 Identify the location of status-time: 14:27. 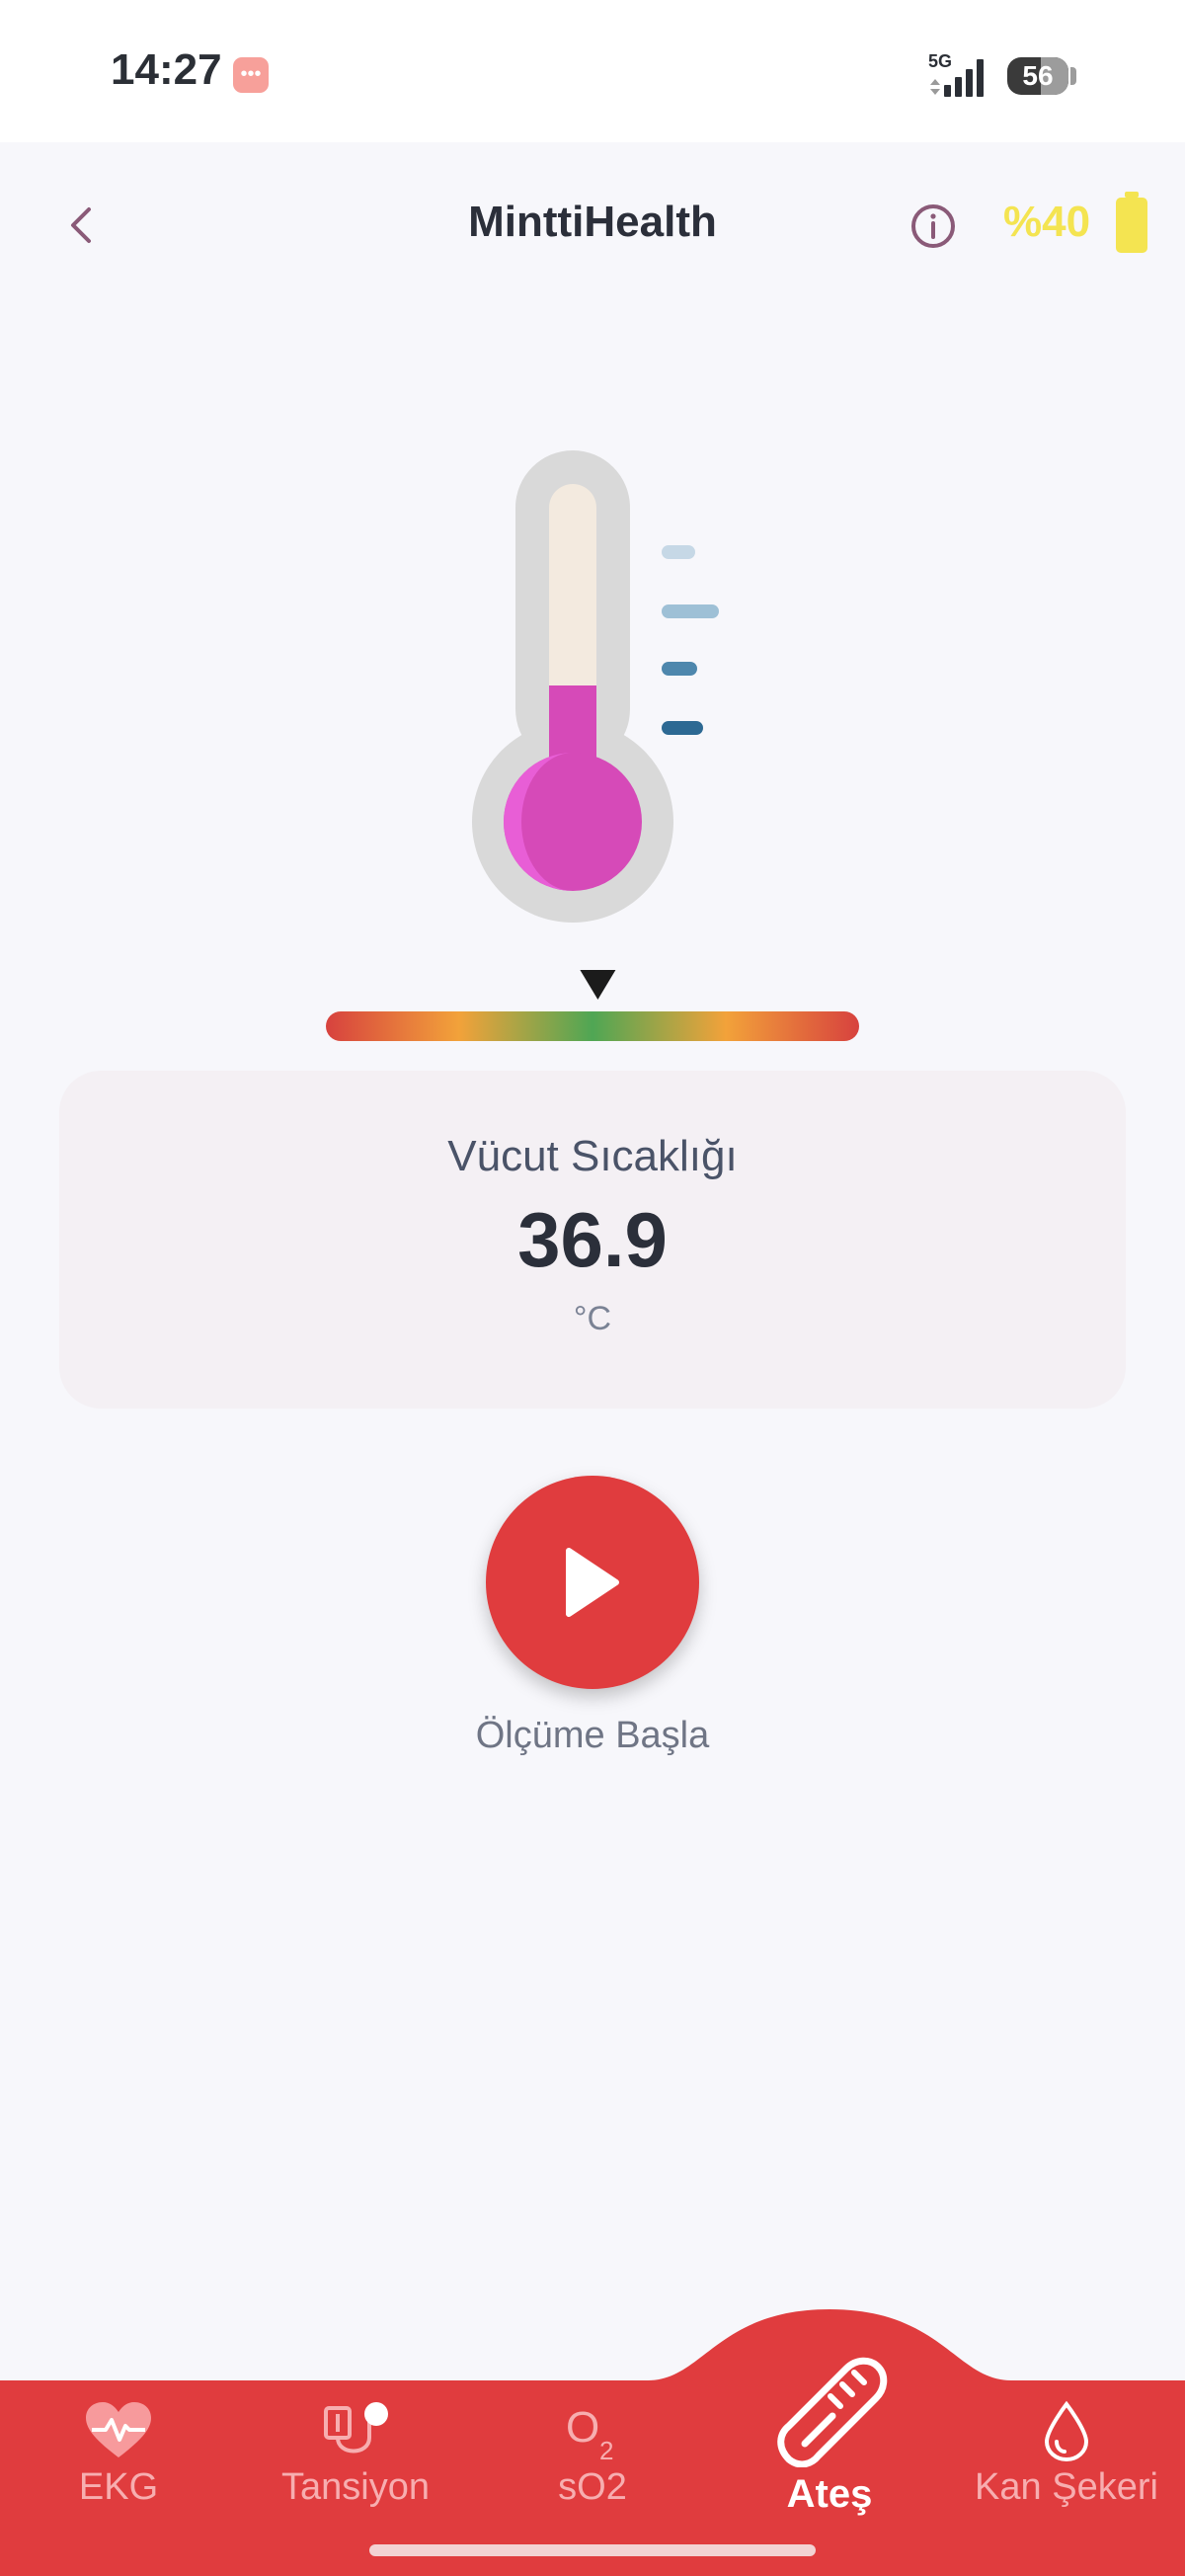
(166, 69).